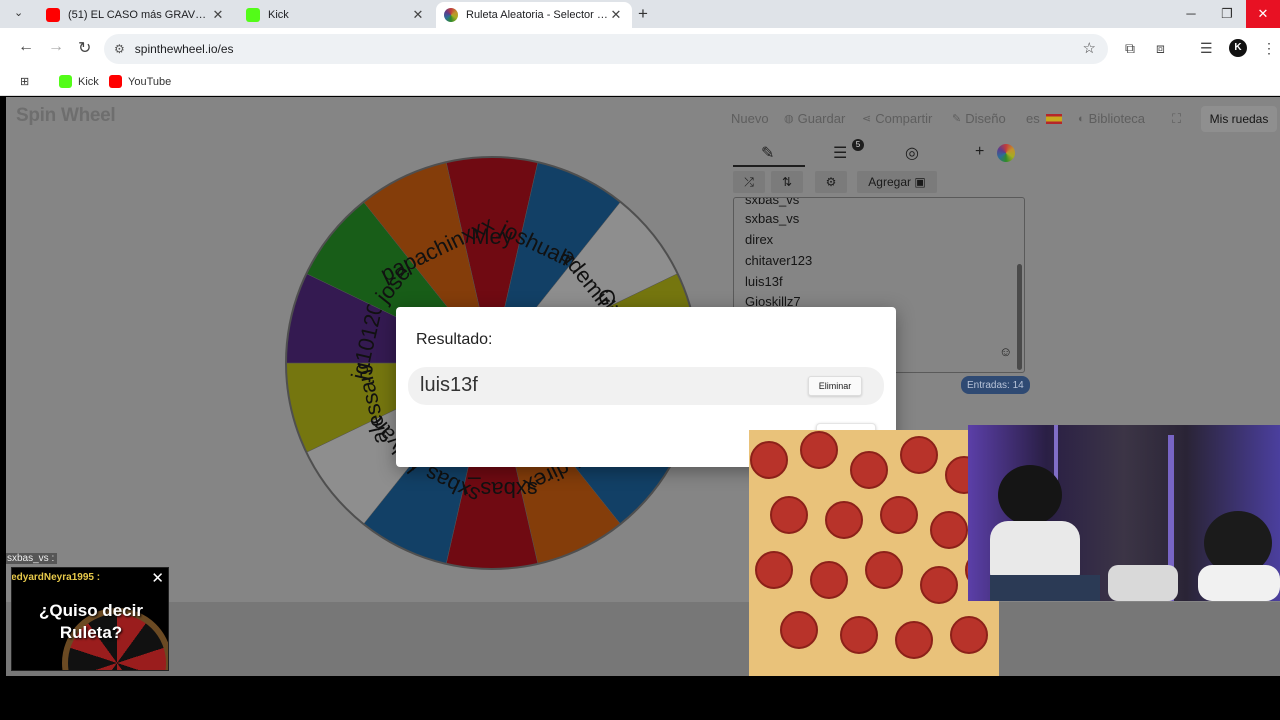  What do you see at coordinates (1239, 119) in the screenshot?
I see `mis-ruedas-button: Mis ruedas` at bounding box center [1239, 119].